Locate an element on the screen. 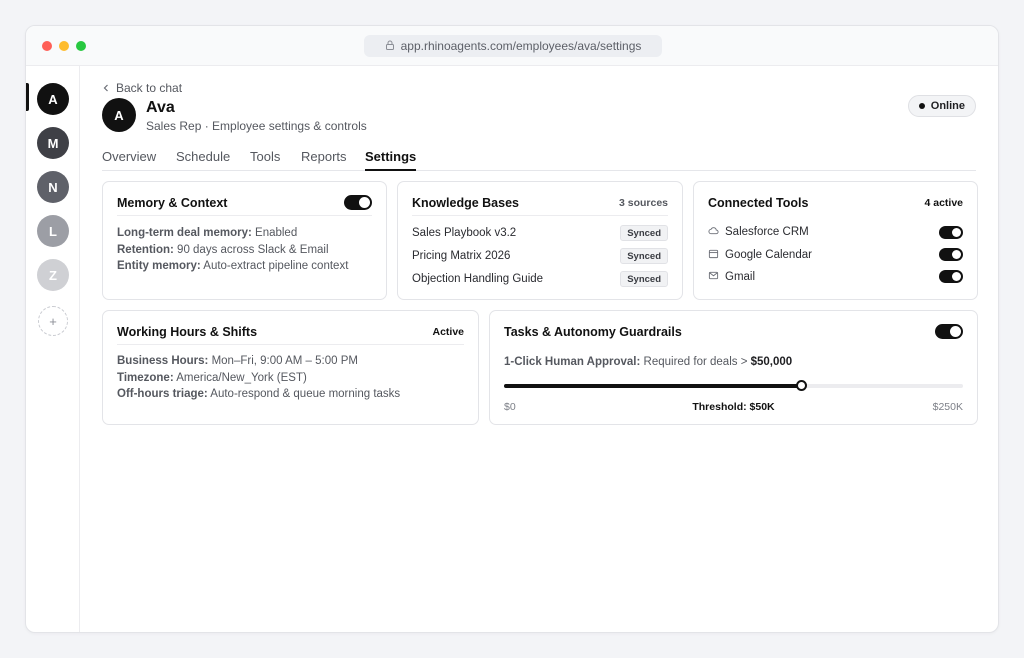 The width and height of the screenshot is (1024, 658). add-employee-button: + is located at coordinates (53, 321).